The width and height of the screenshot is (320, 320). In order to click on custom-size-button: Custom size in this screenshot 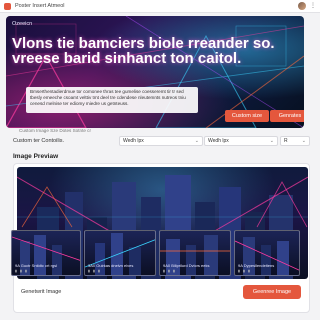, I will do `click(247, 116)`.